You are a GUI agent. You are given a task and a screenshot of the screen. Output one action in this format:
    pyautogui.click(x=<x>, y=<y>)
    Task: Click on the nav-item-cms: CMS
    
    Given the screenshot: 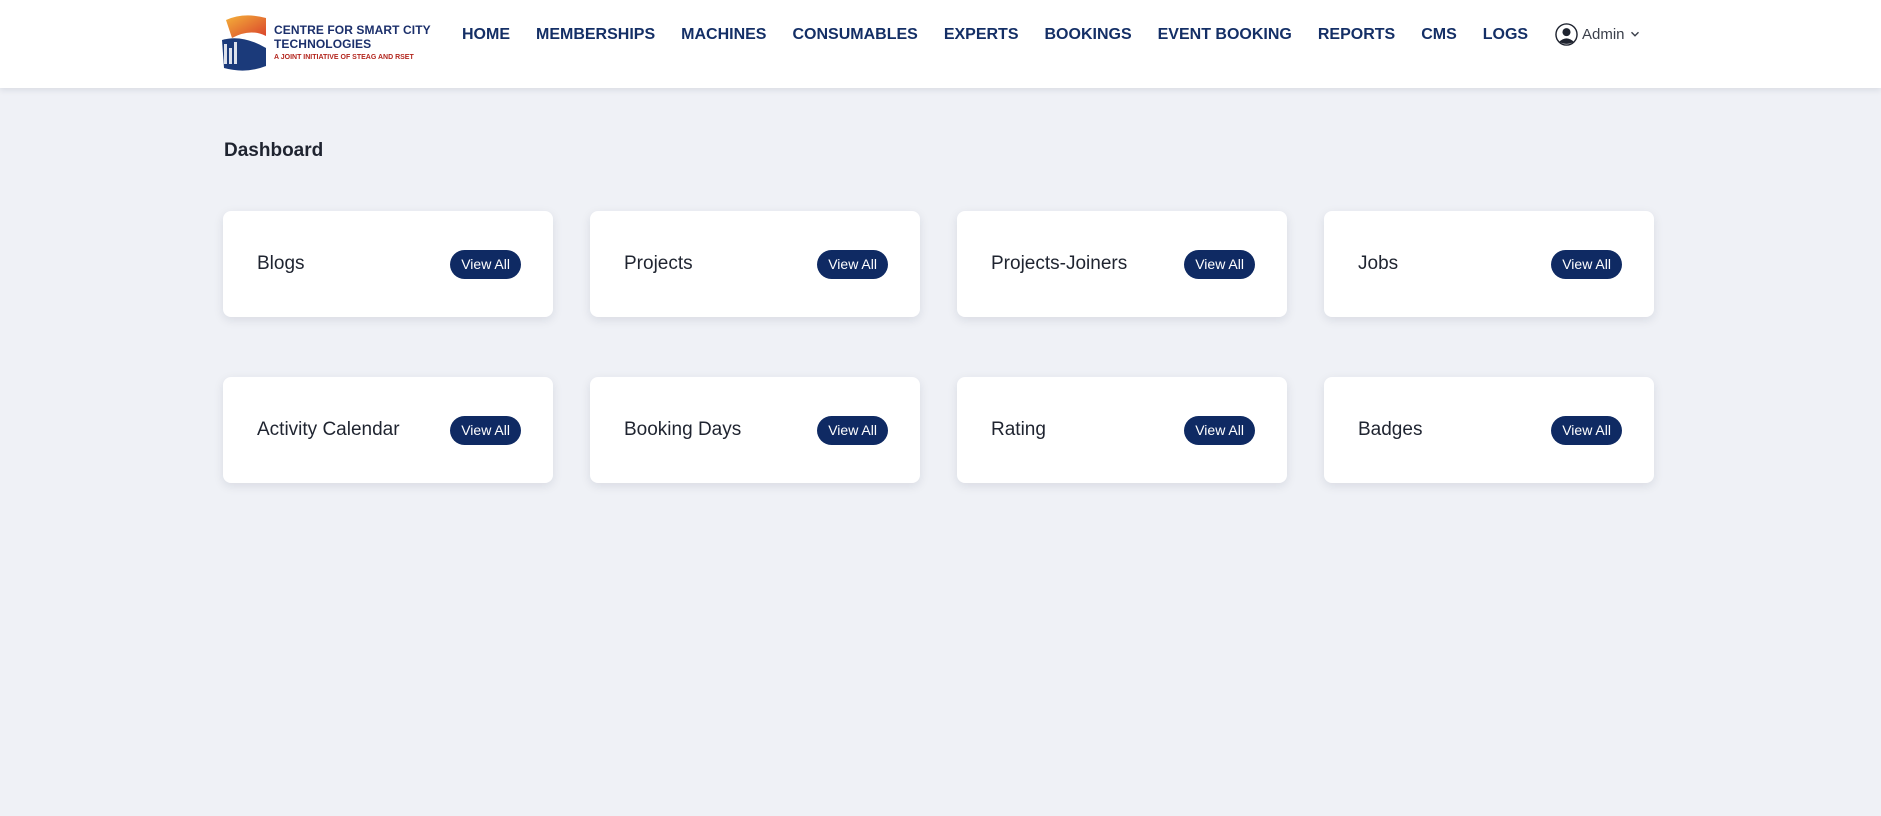 What is the action you would take?
    pyautogui.click(x=1439, y=35)
    